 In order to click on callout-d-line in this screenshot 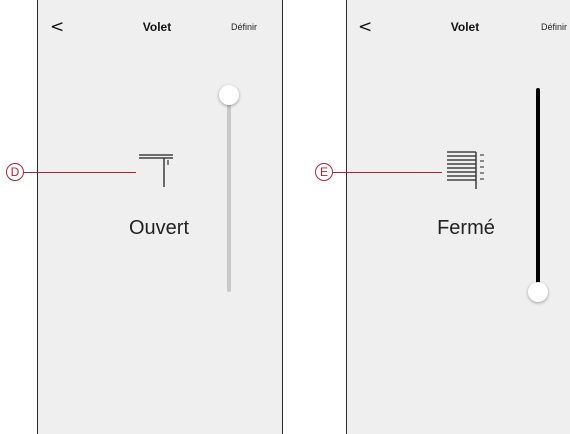, I will do `click(80, 173)`.